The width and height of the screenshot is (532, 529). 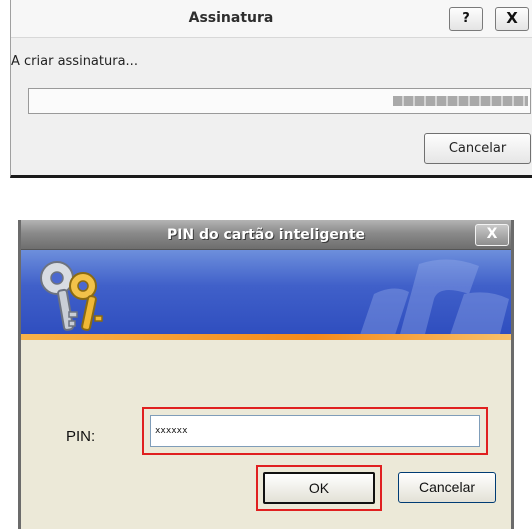 What do you see at coordinates (492, 235) in the screenshot?
I see `pin-dialog-close-button: X` at bounding box center [492, 235].